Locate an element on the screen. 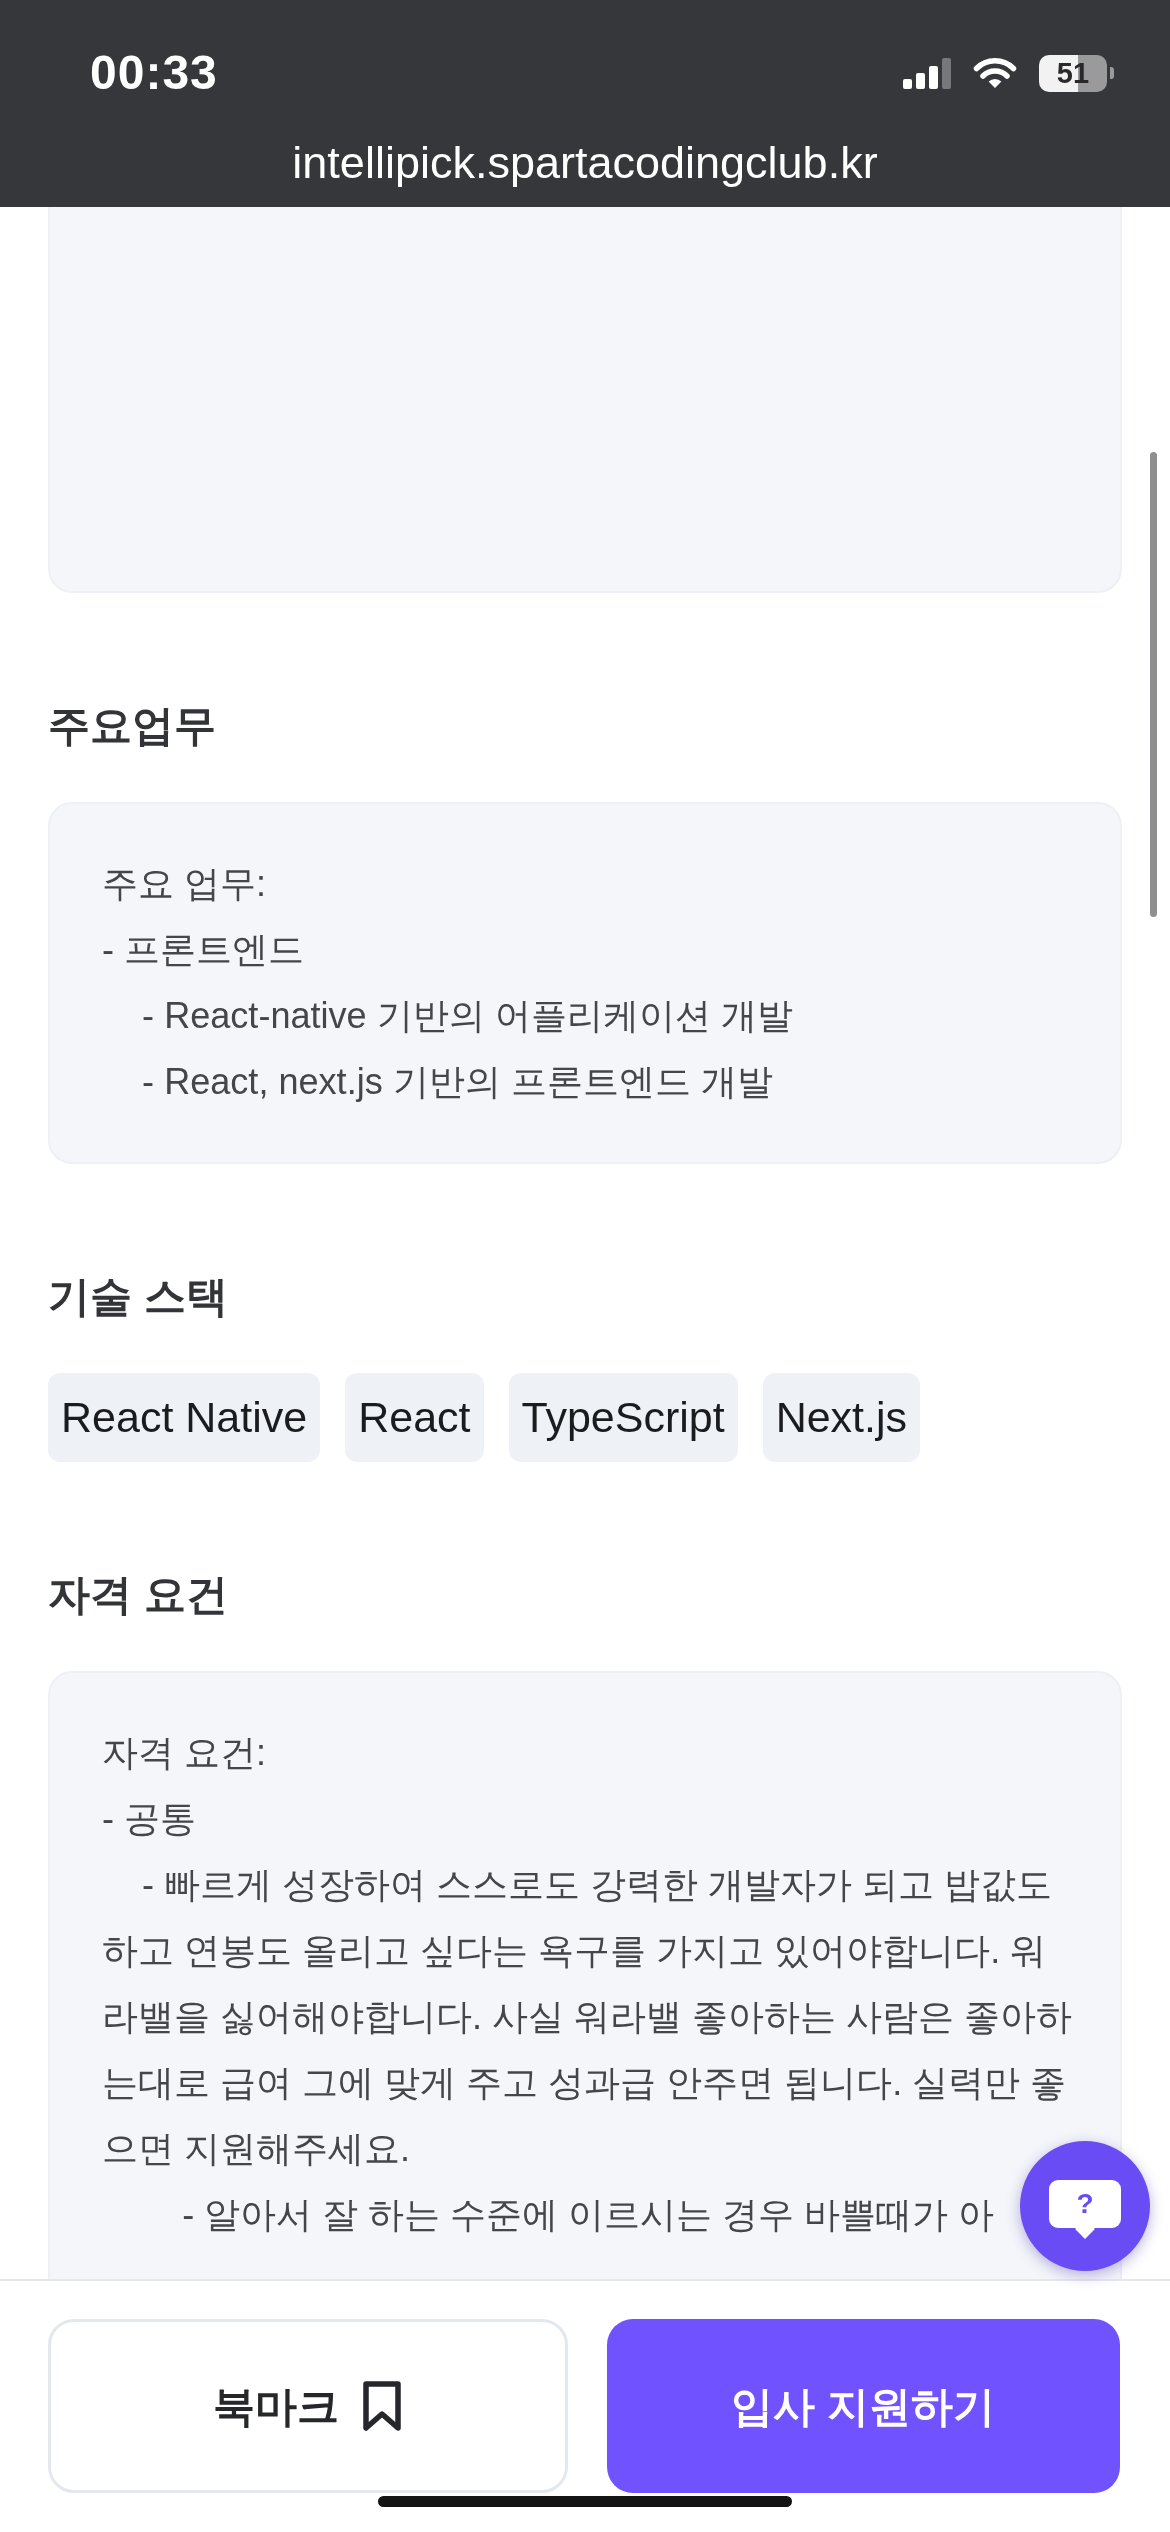  description-text: - 프론트엔드 is located at coordinates (203, 950).